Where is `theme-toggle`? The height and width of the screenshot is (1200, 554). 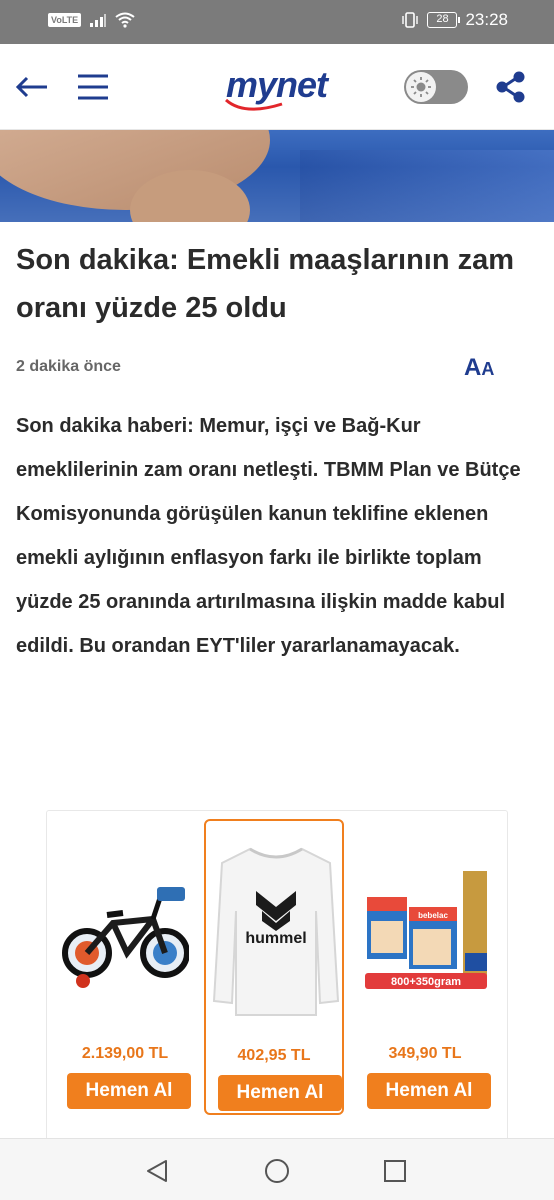
theme-toggle is located at coordinates (436, 87).